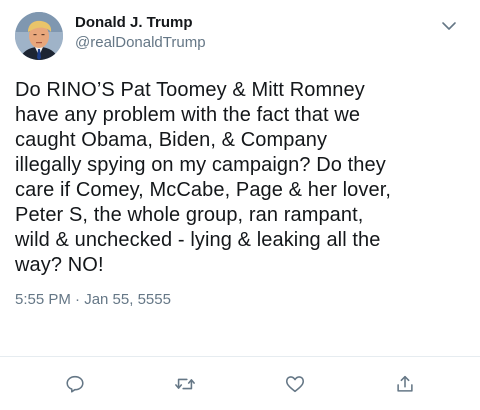  I want to click on like-button, so click(295, 384).